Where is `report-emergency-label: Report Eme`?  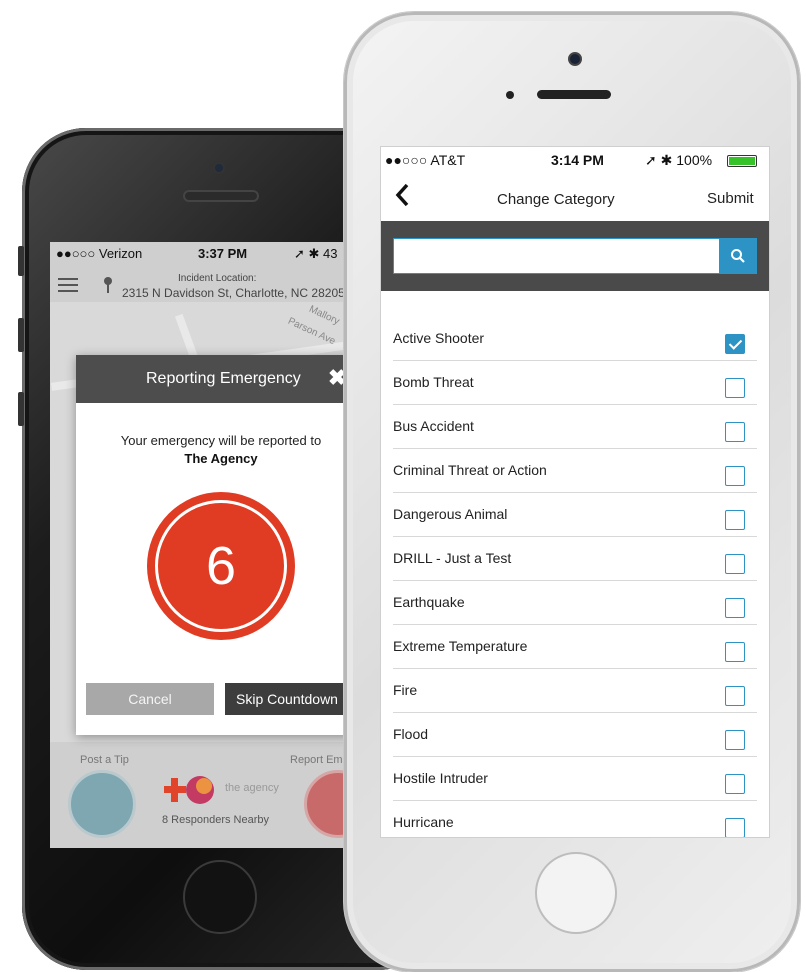 report-emergency-label: Report Eme is located at coordinates (319, 760).